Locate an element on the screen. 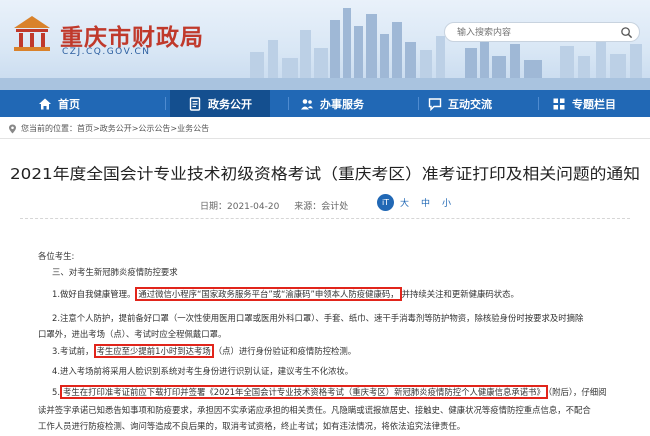 This screenshot has width=650, height=436. paragraph-1-text: 并持续关注和更新健康码状态。 is located at coordinates (460, 294).